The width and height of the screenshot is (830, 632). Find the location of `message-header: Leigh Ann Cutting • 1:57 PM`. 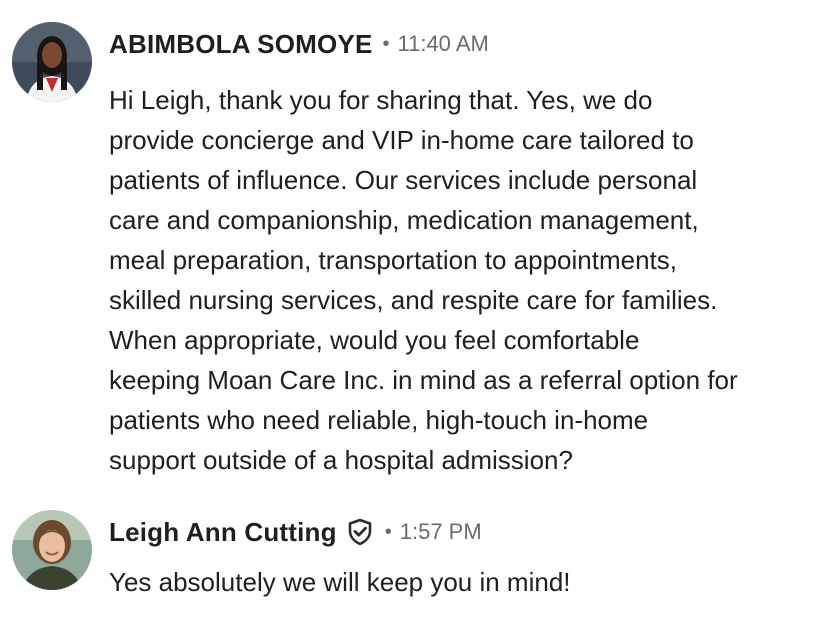

message-header: Leigh Ann Cutting • 1:57 PM is located at coordinates (295, 532).